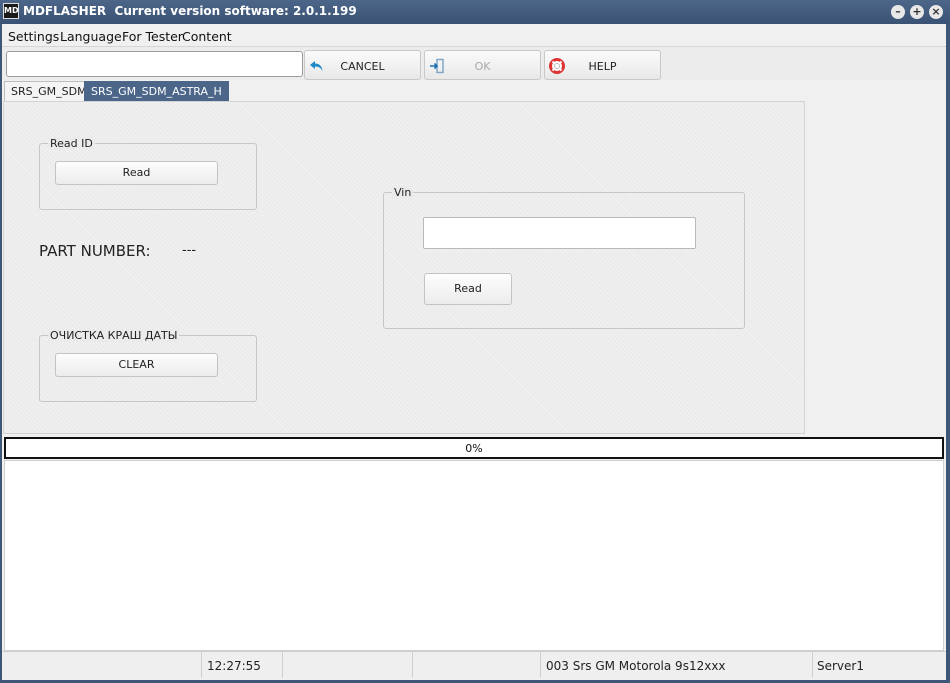 The height and width of the screenshot is (683, 950). What do you see at coordinates (154, 64) in the screenshot?
I see `search-input` at bounding box center [154, 64].